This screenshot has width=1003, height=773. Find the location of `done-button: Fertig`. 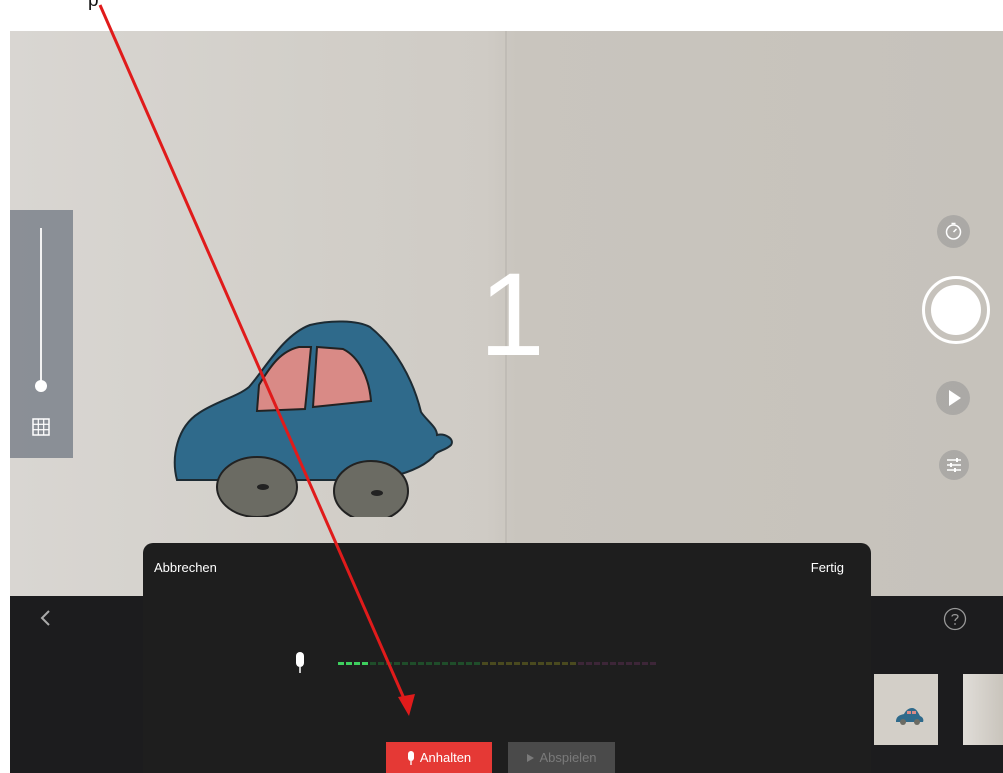

done-button: Fertig is located at coordinates (827, 567).